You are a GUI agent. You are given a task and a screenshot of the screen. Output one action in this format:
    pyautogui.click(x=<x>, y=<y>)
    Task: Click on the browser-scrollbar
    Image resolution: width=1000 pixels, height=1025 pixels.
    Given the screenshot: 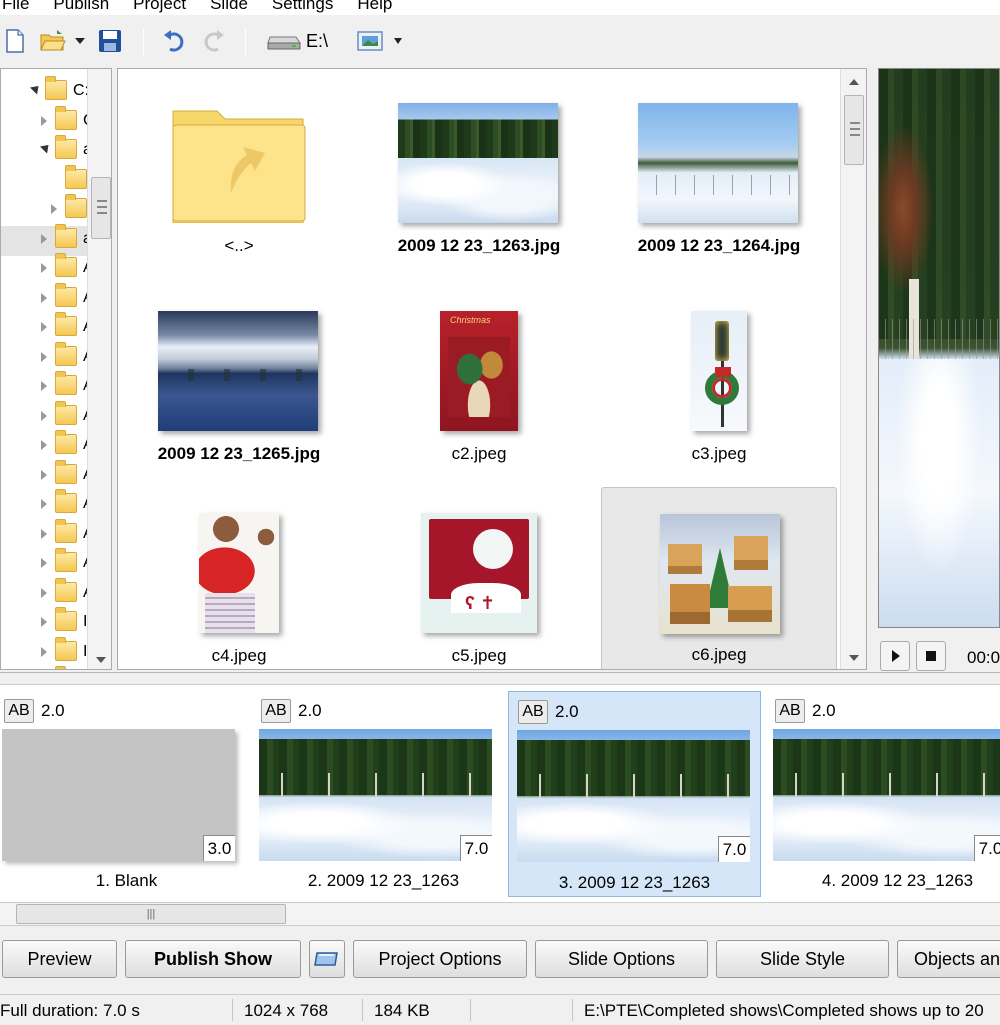 What is the action you would take?
    pyautogui.click(x=853, y=369)
    